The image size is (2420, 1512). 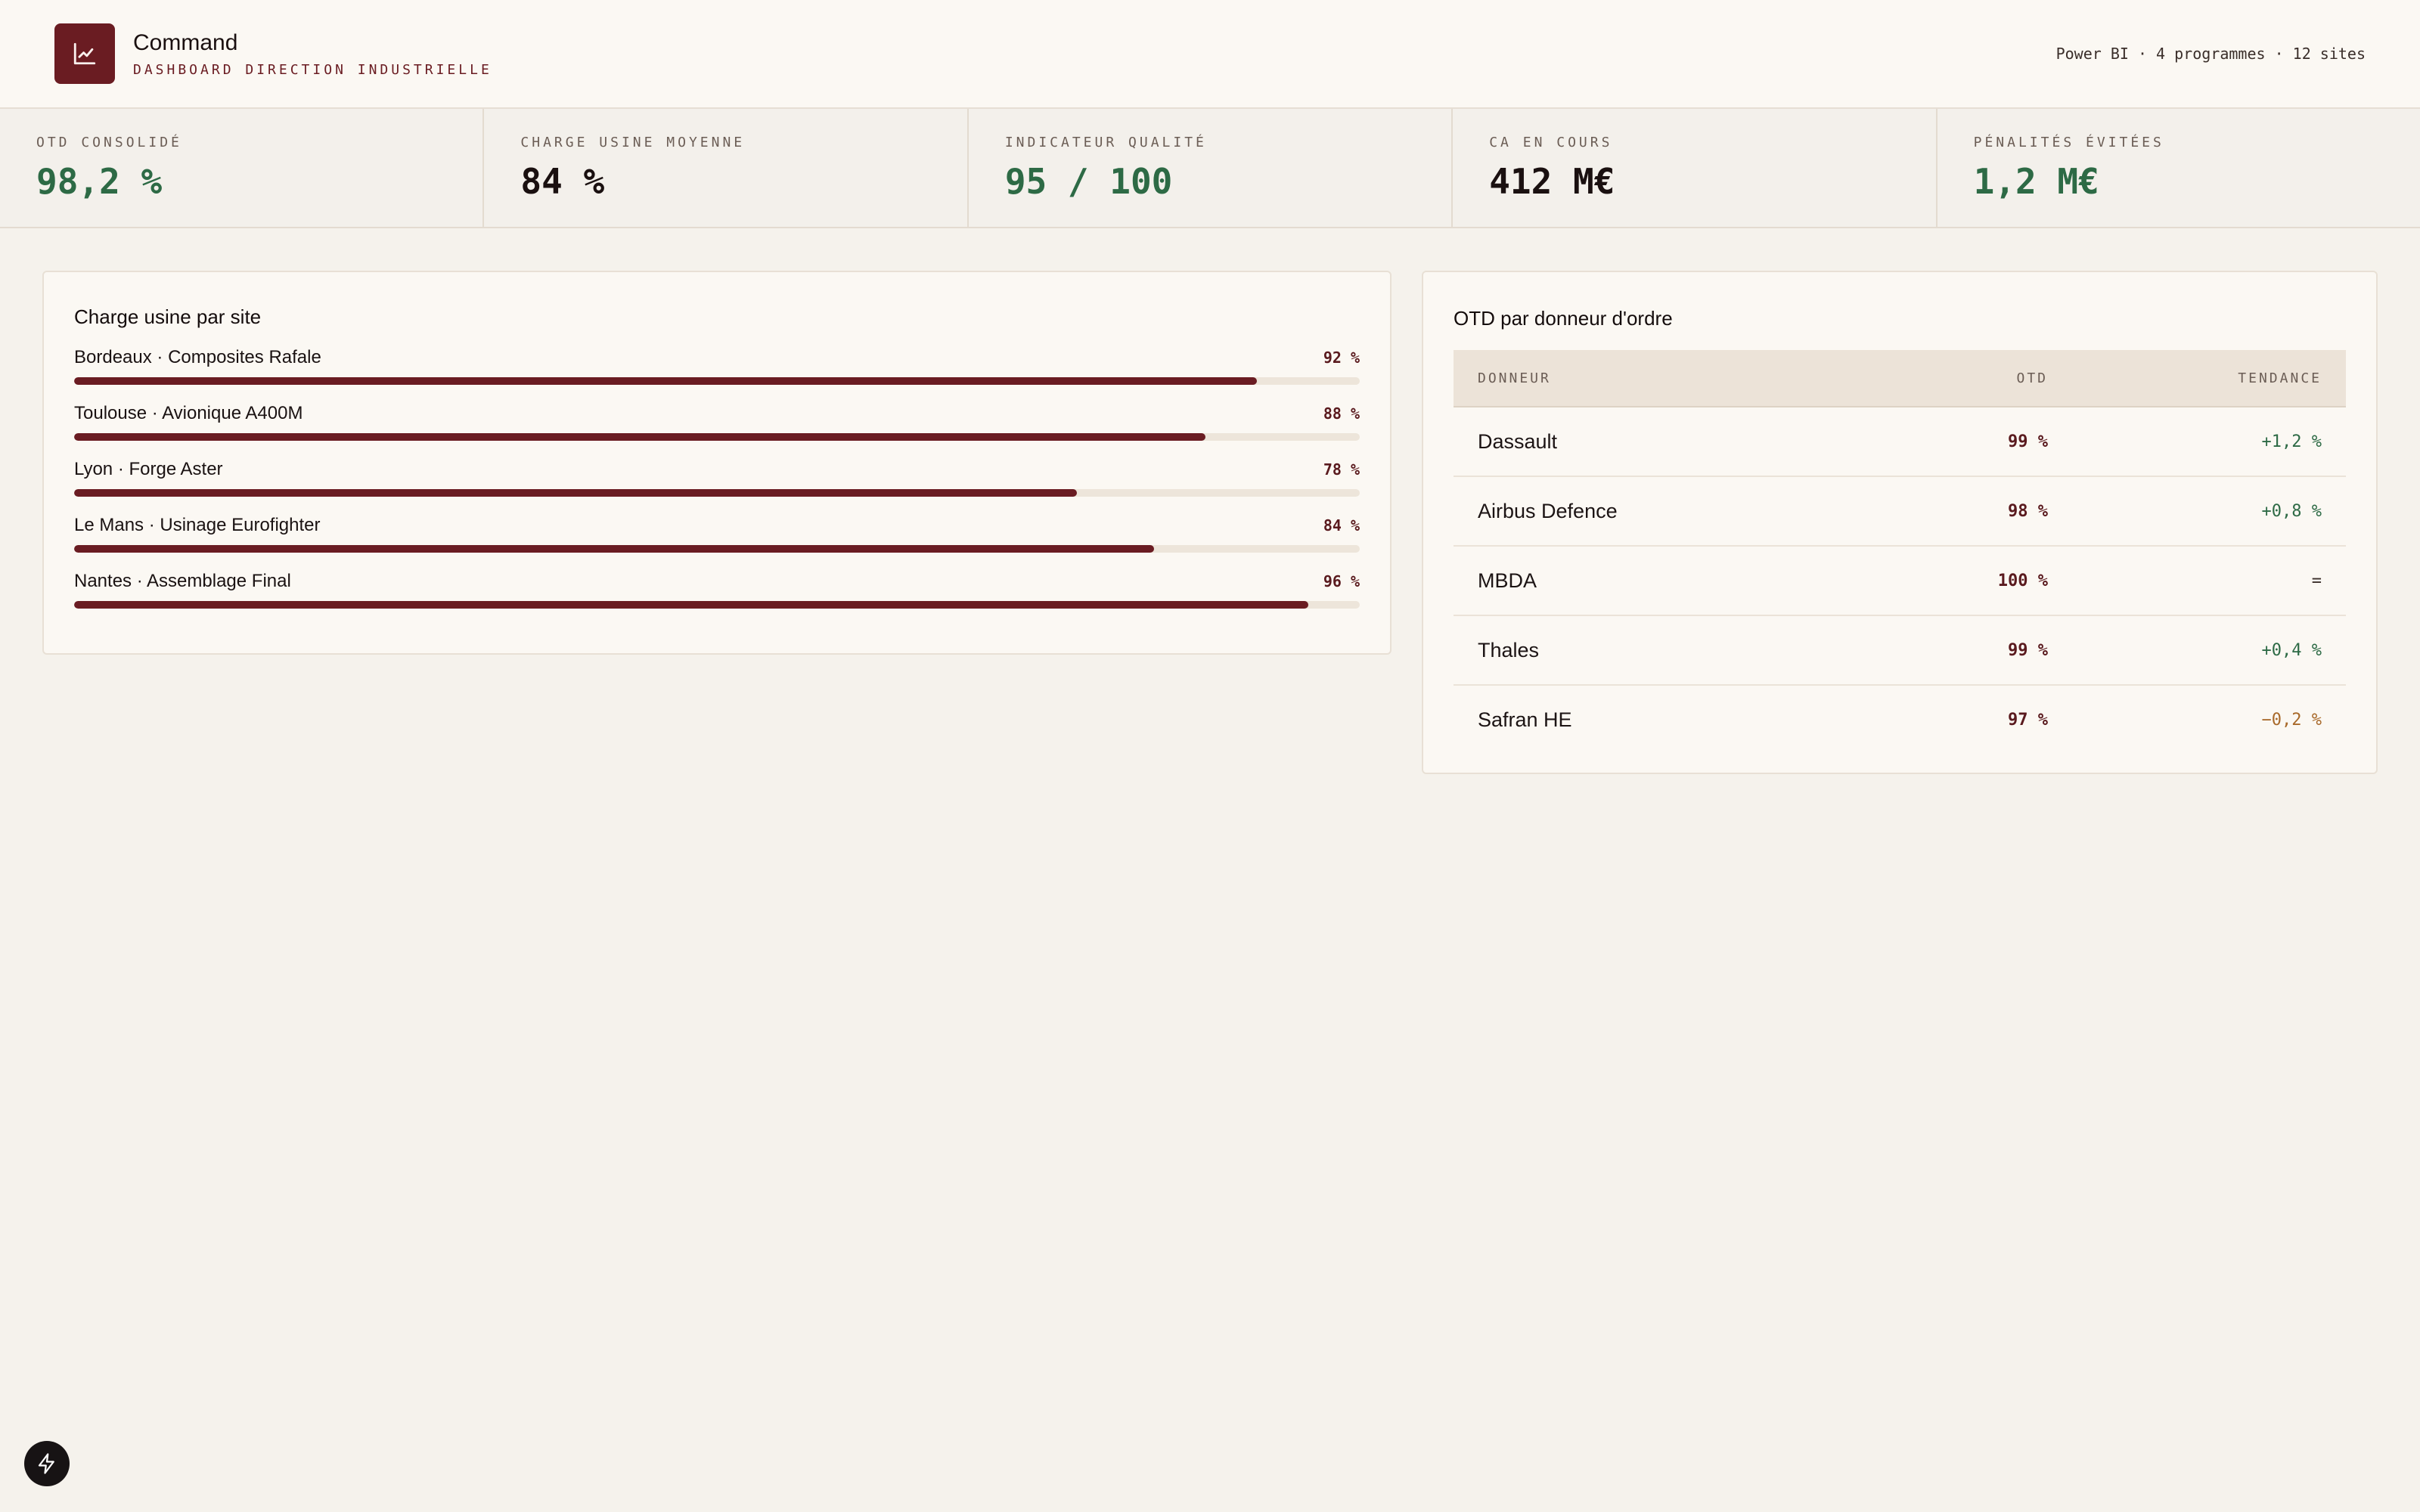 I want to click on kpi-value: 84 %, so click(x=562, y=181).